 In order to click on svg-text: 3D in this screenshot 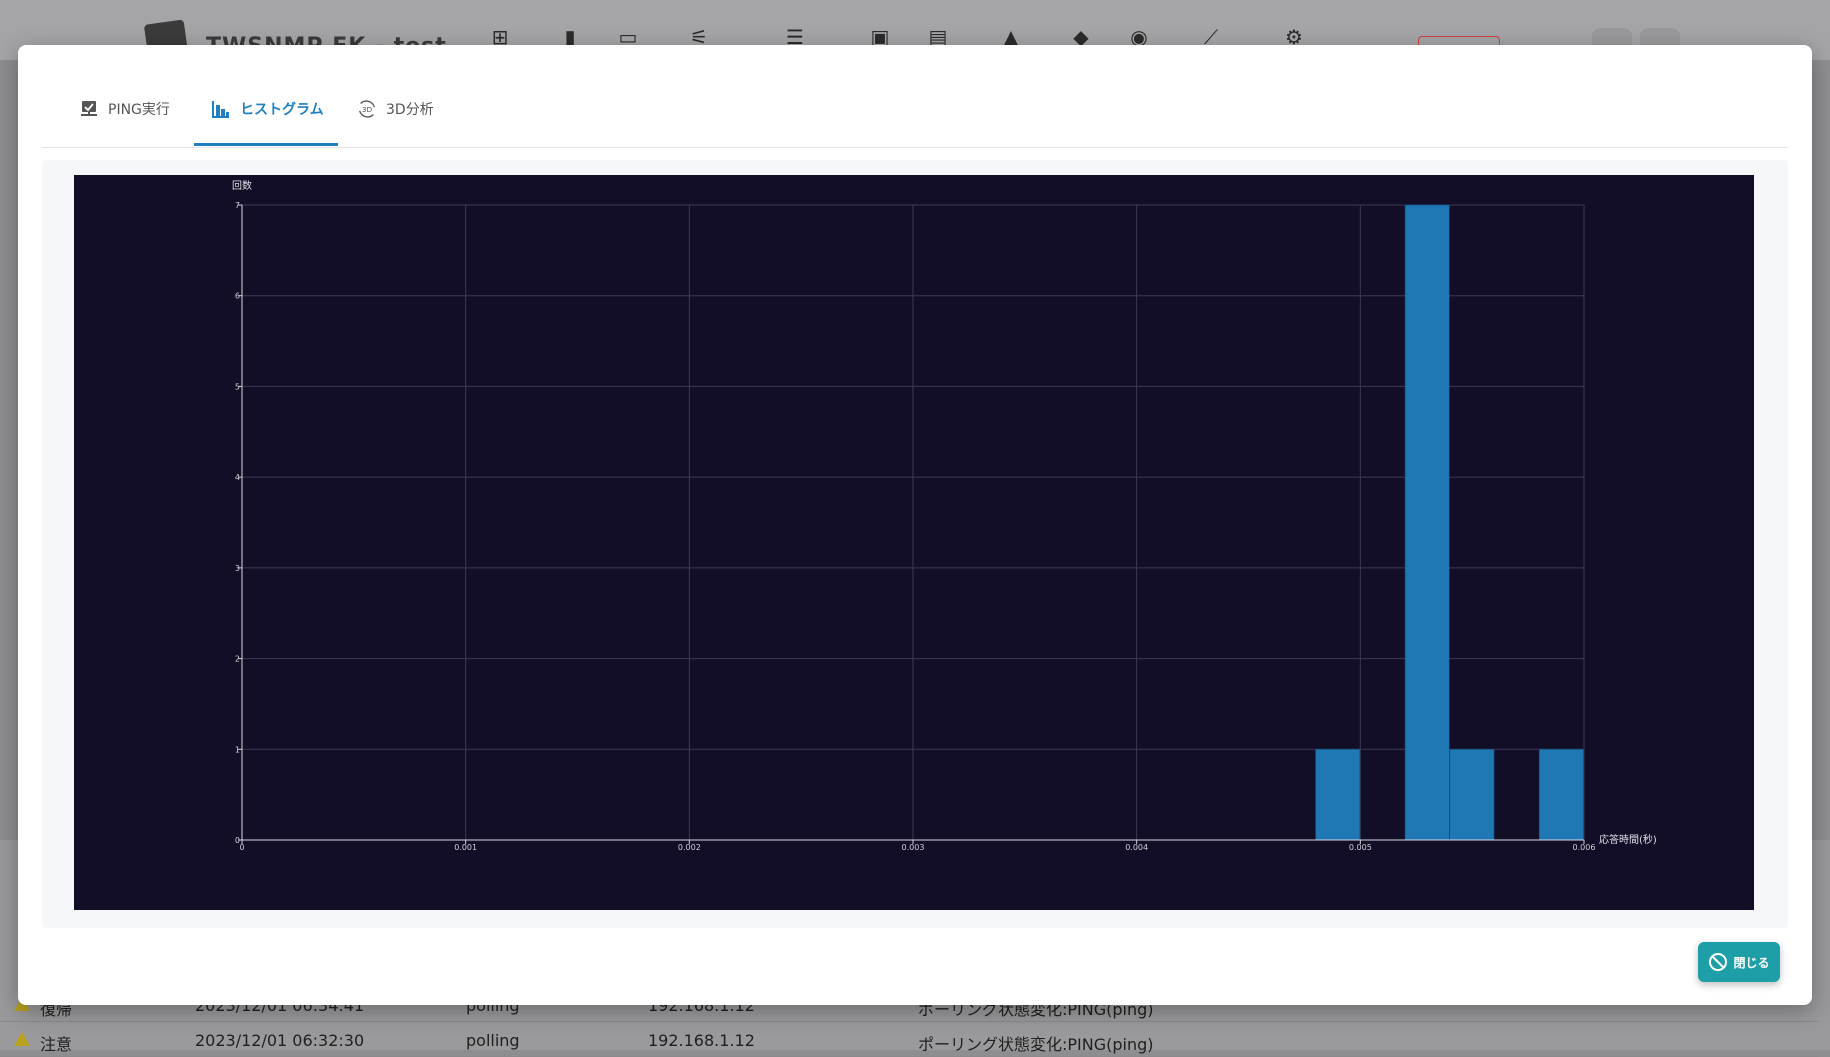, I will do `click(367, 109)`.